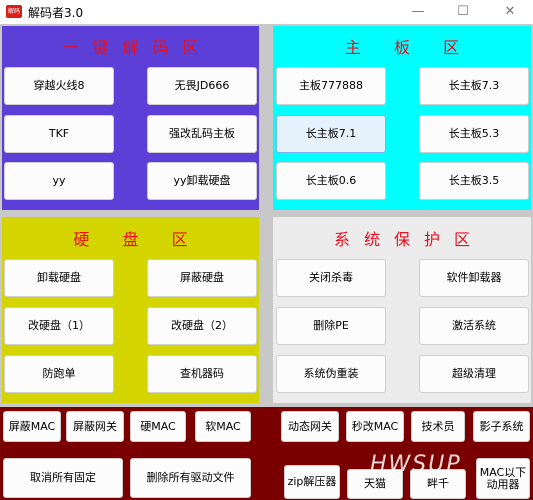 This screenshot has width=533, height=500. I want to click on decode-button-3: TKF, so click(59, 134).